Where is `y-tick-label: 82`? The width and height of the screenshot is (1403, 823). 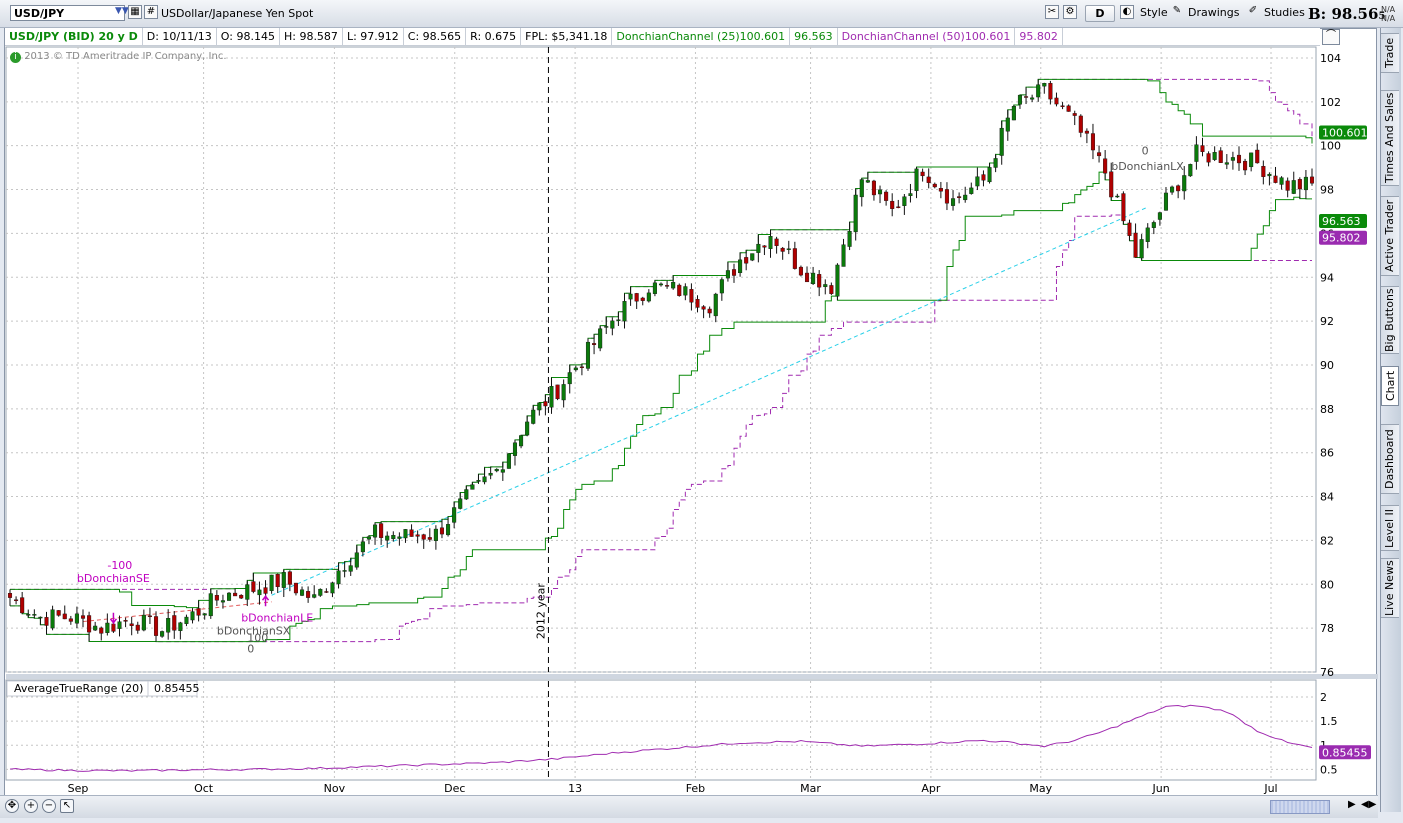 y-tick-label: 82 is located at coordinates (1327, 540).